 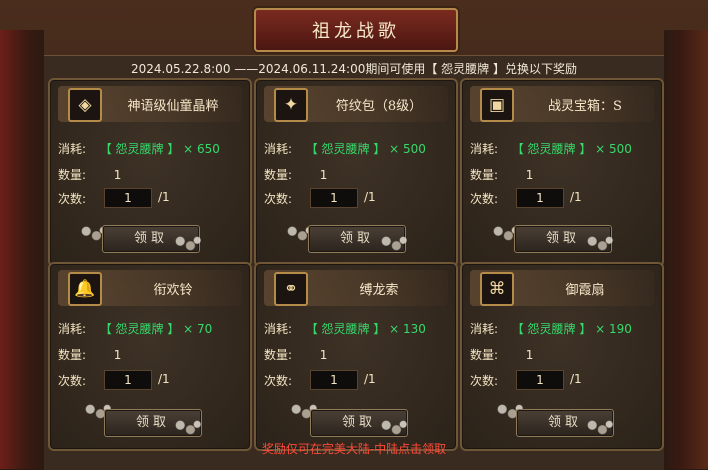 I want to click on card-header: ⚭ 缚龙索, so click(x=356, y=288).